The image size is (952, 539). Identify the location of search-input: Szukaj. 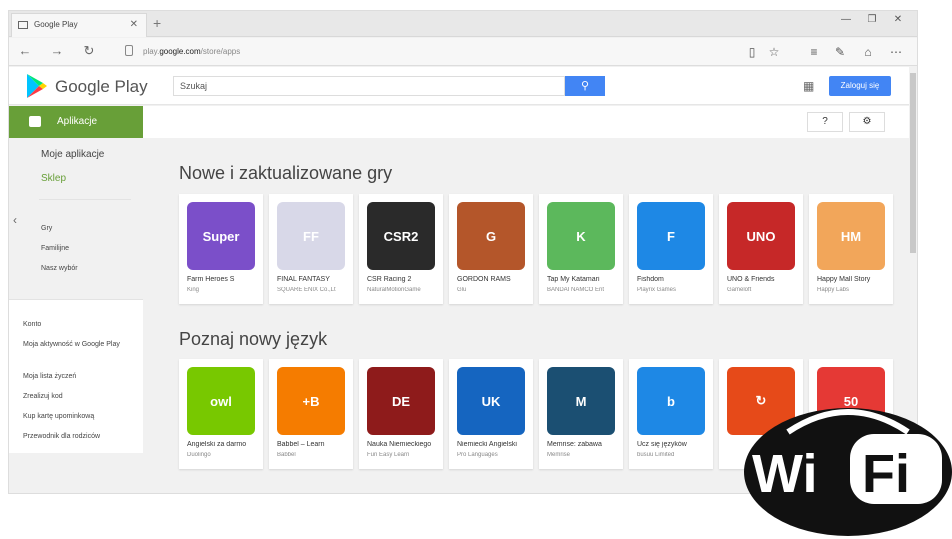
(369, 86).